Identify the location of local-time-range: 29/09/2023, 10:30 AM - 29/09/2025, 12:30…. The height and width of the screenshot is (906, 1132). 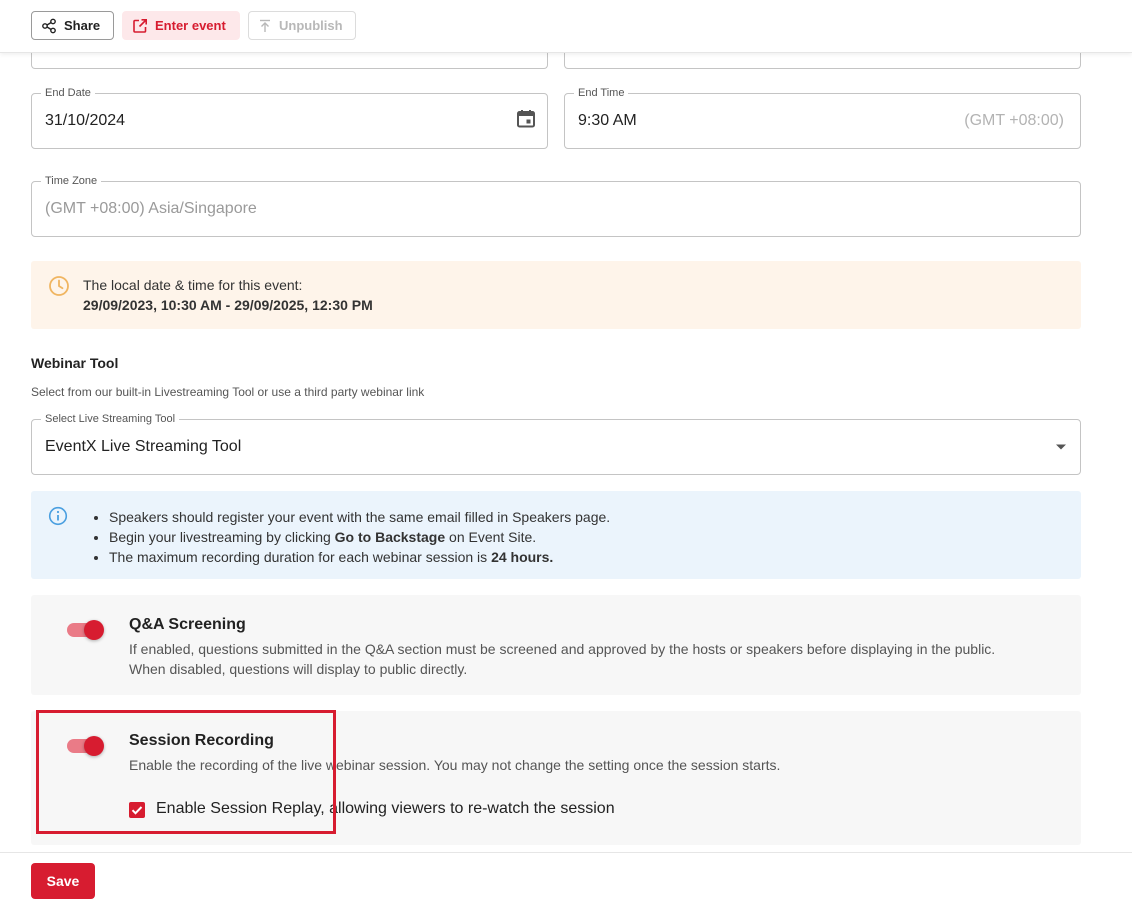
(228, 305).